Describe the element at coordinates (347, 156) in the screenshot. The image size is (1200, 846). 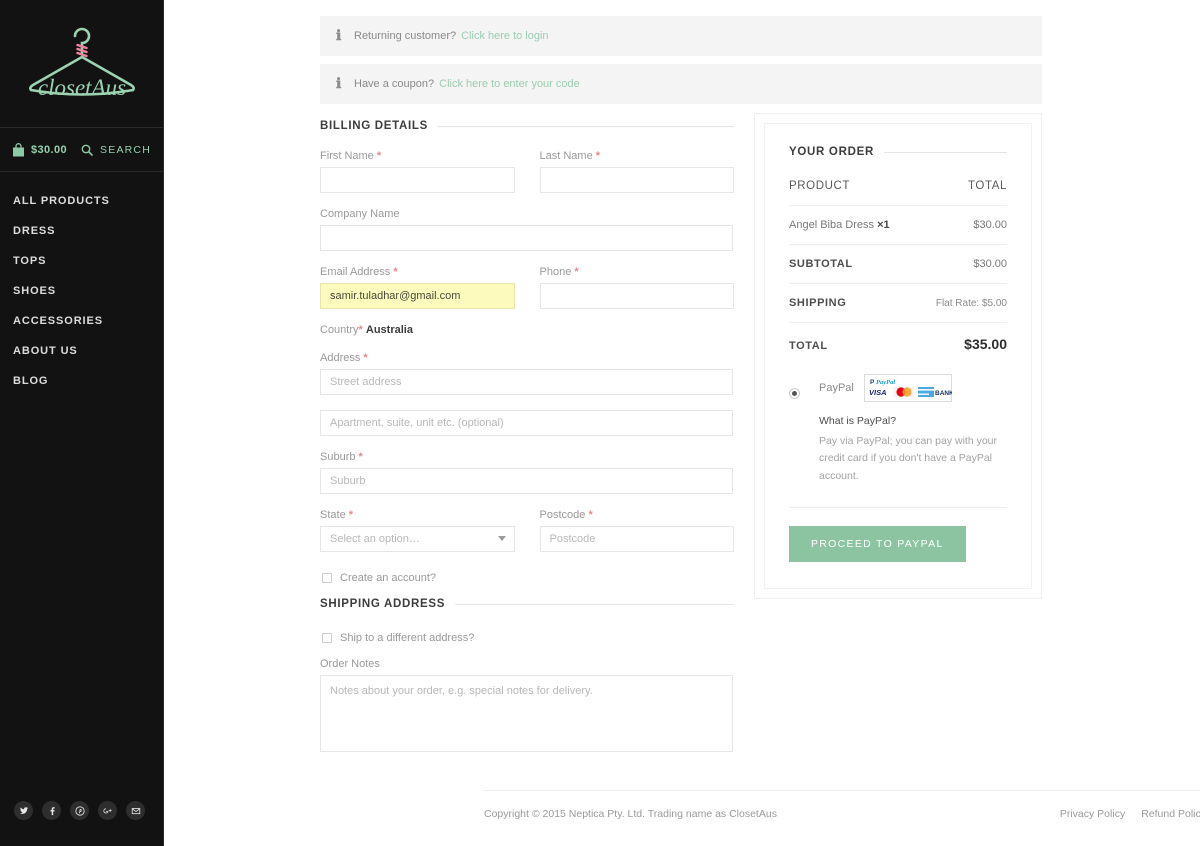
I see `first-name-label-text: First Name` at that location.